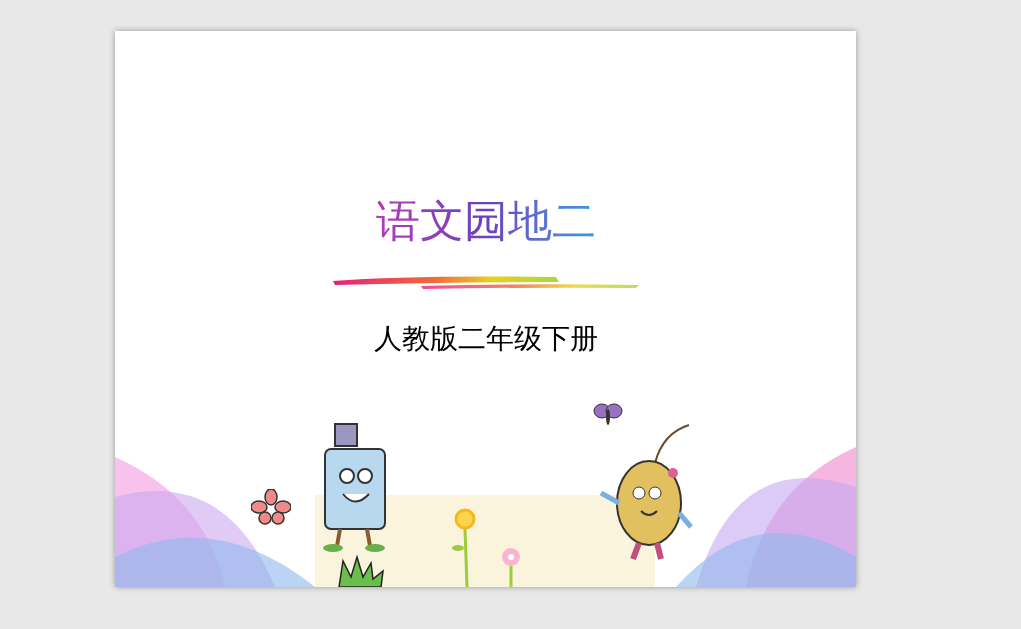  Describe the element at coordinates (485, 339) in the screenshot. I see `slide-subtitle: 人教版二年级下册` at that location.